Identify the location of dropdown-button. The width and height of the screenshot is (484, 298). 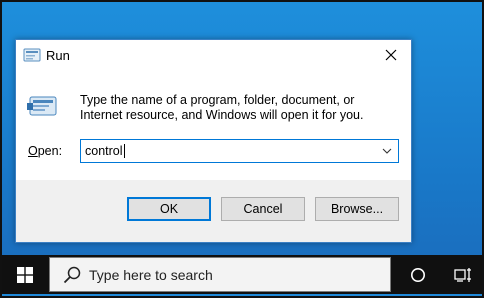
(387, 151).